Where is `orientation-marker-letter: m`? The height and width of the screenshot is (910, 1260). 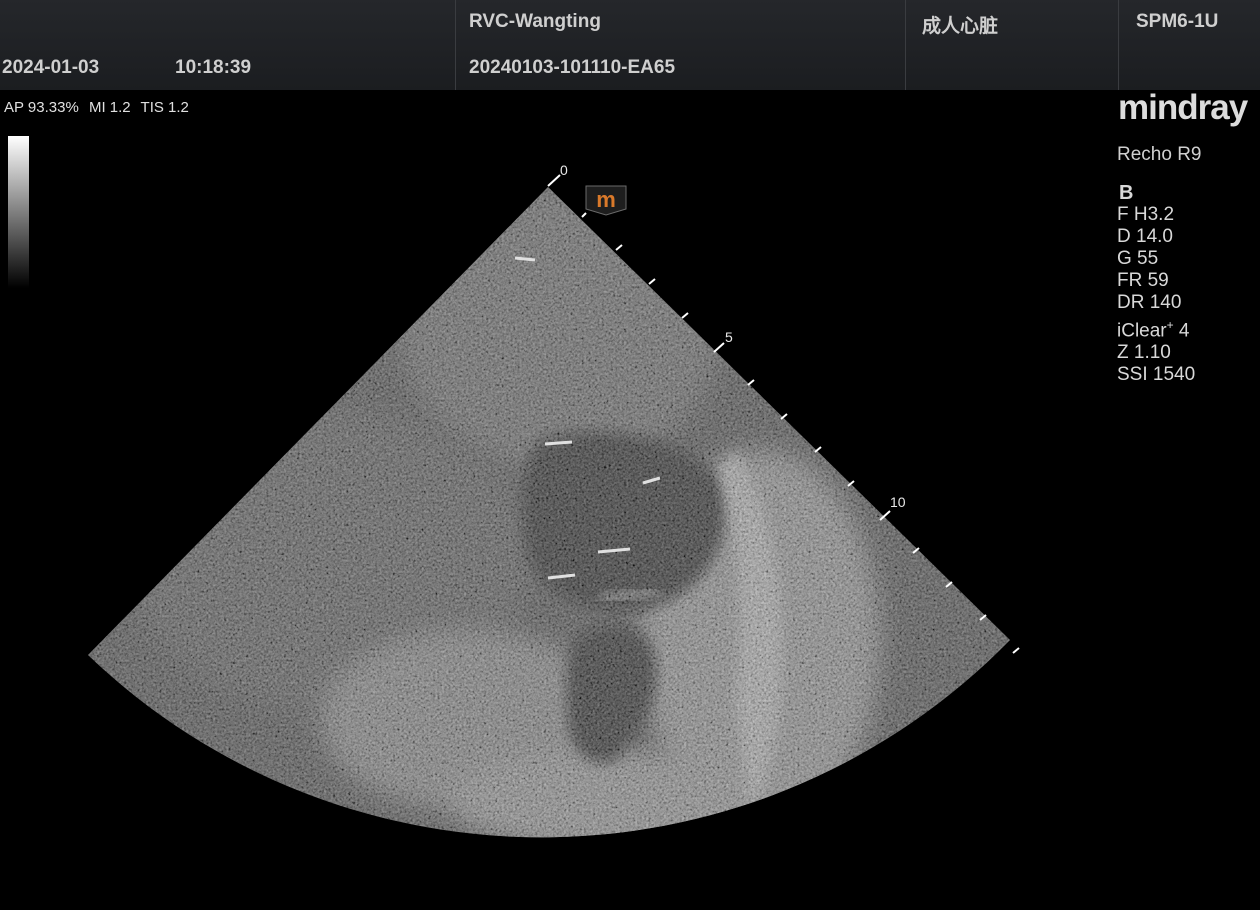
orientation-marker-letter: m is located at coordinates (606, 199).